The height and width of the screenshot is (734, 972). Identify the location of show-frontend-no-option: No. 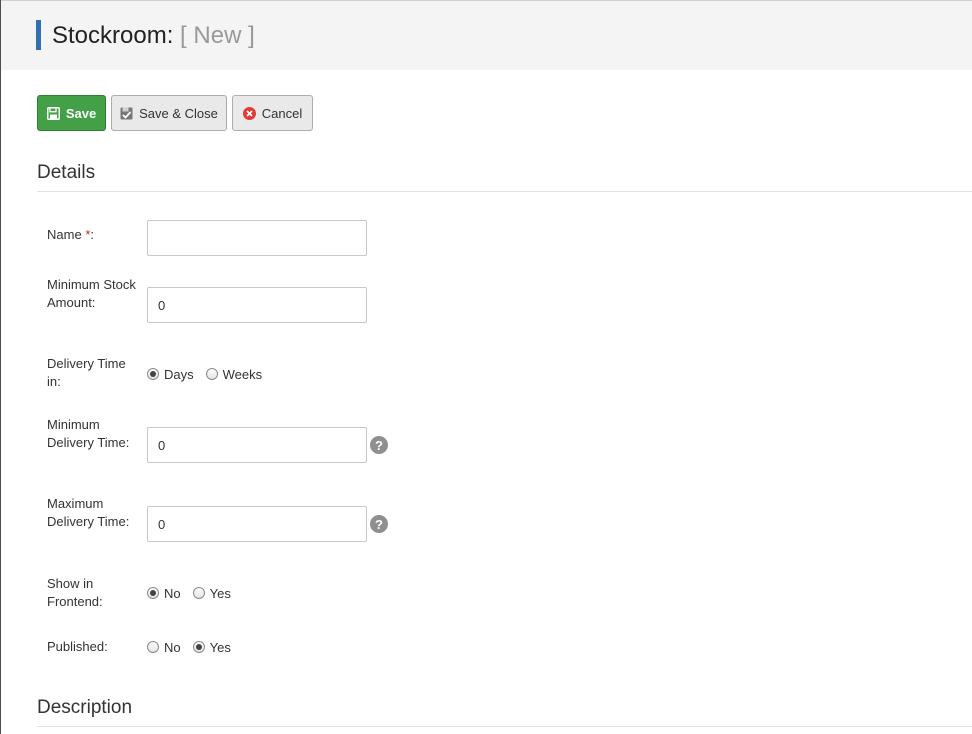
(164, 593).